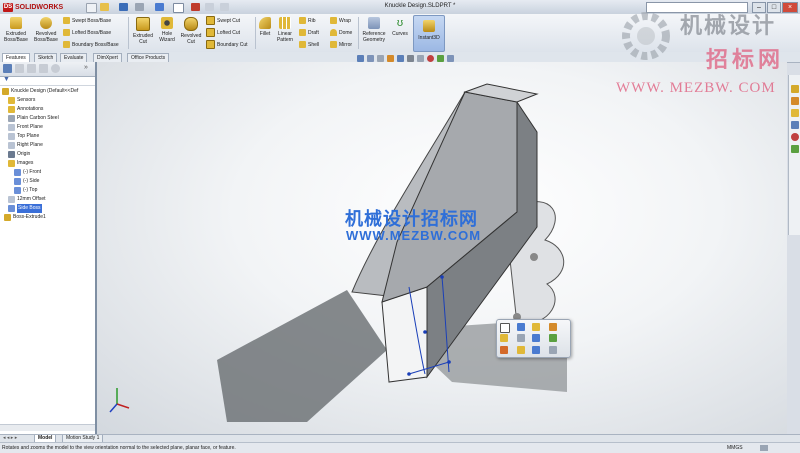  What do you see at coordinates (646, 36) in the screenshot?
I see `gear-watermark-icon` at bounding box center [646, 36].